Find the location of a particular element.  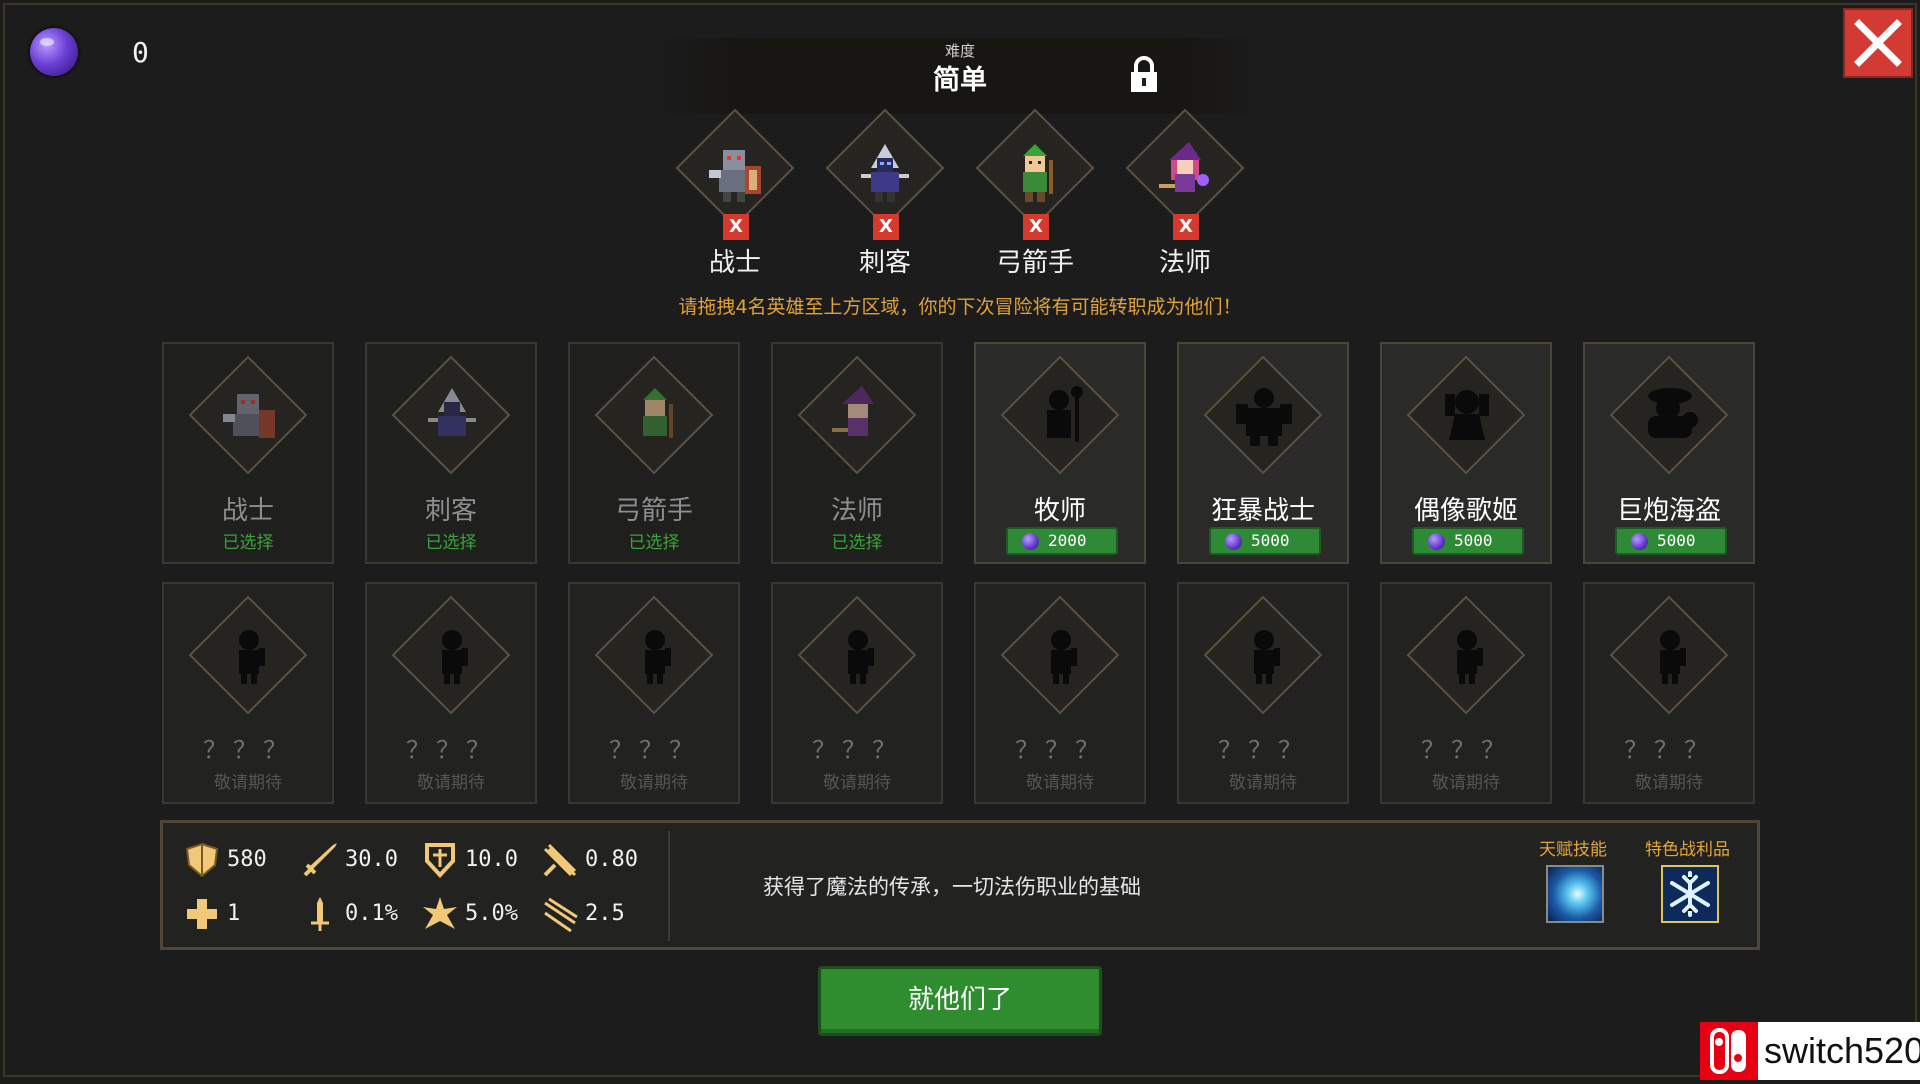

warrior-portrait-icon is located at coordinates (735, 176).